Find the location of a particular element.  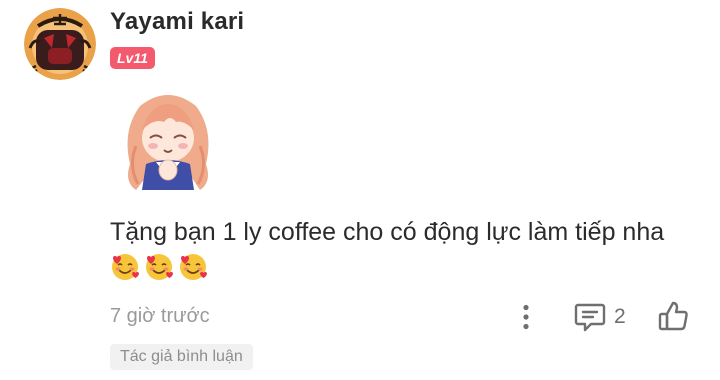

more-options-button is located at coordinates (526, 317).